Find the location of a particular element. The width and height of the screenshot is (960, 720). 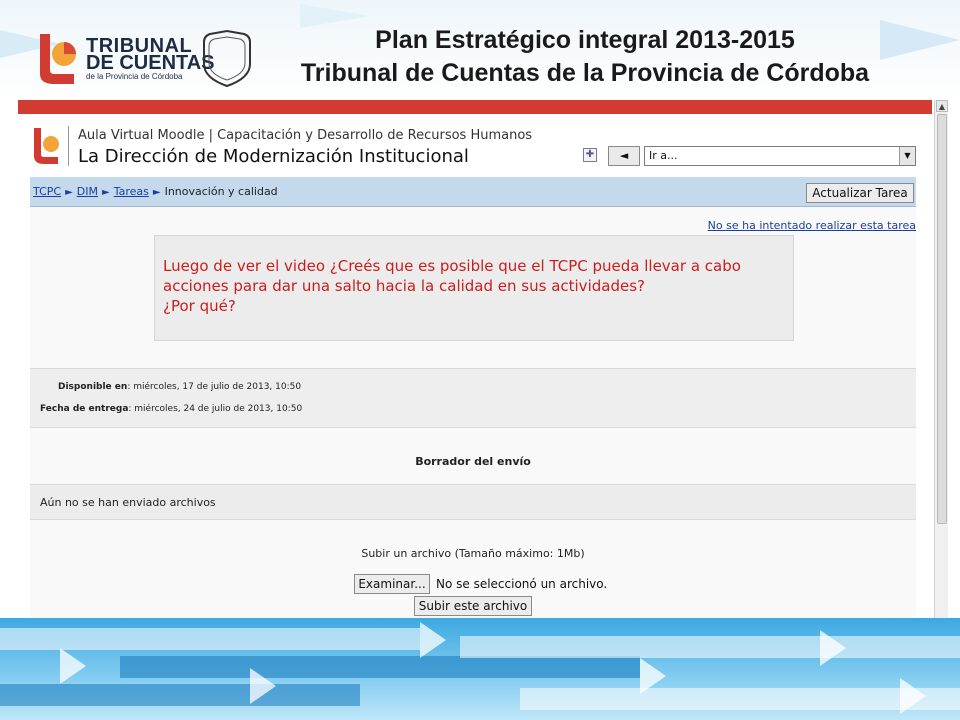

dropdown-arrow-icon: ▼ is located at coordinates (907, 156).